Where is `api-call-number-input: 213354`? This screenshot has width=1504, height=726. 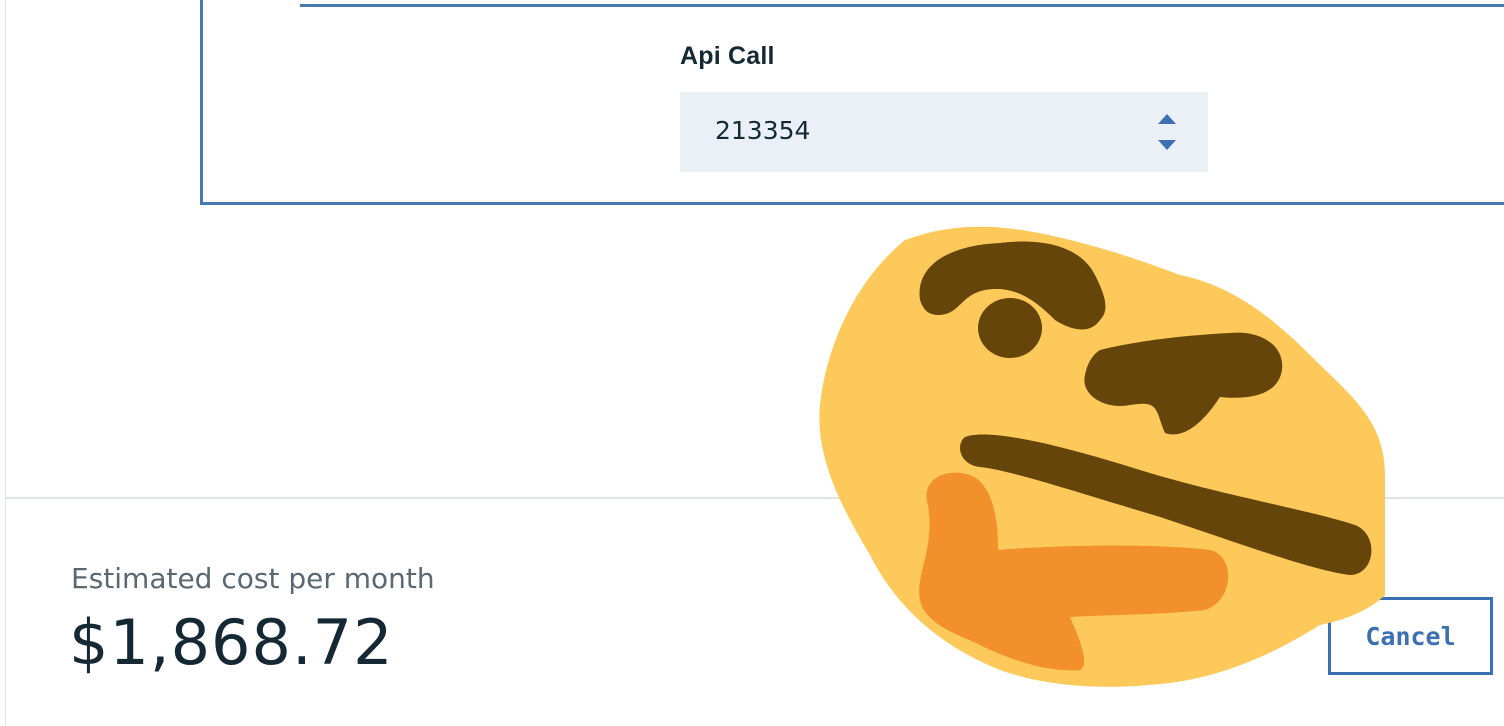
api-call-number-input: 213354 is located at coordinates (944, 132).